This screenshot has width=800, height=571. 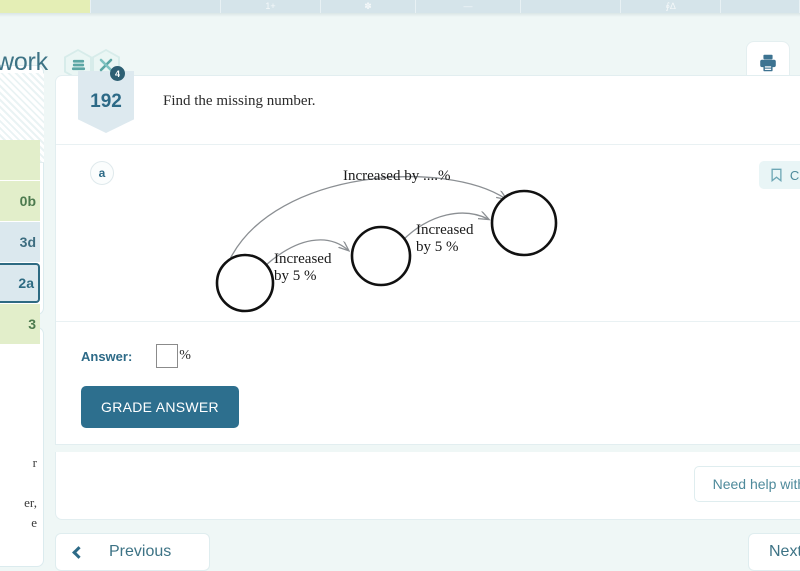 I want to click on page-header: work 4, so click(x=400, y=51).